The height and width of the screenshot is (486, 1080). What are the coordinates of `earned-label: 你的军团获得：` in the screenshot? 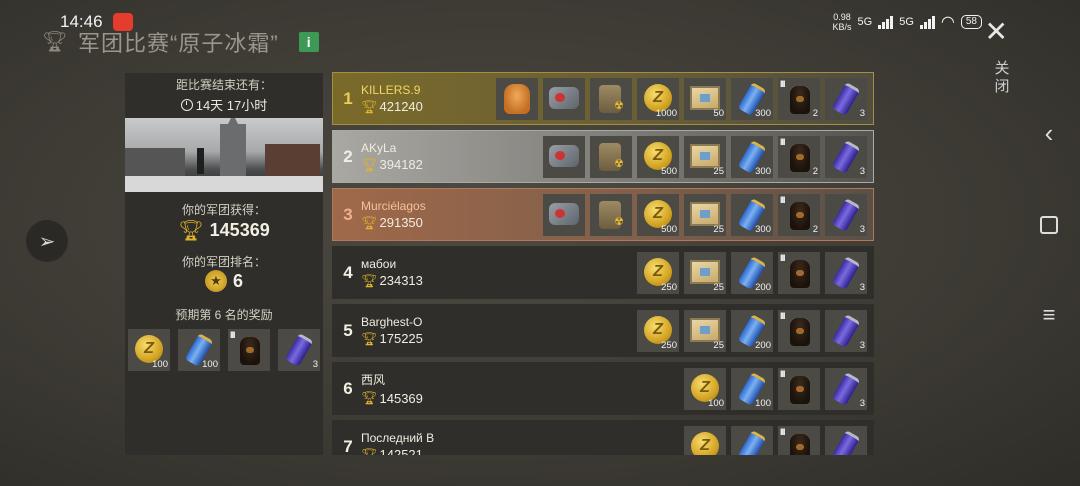 It's located at (223, 210).